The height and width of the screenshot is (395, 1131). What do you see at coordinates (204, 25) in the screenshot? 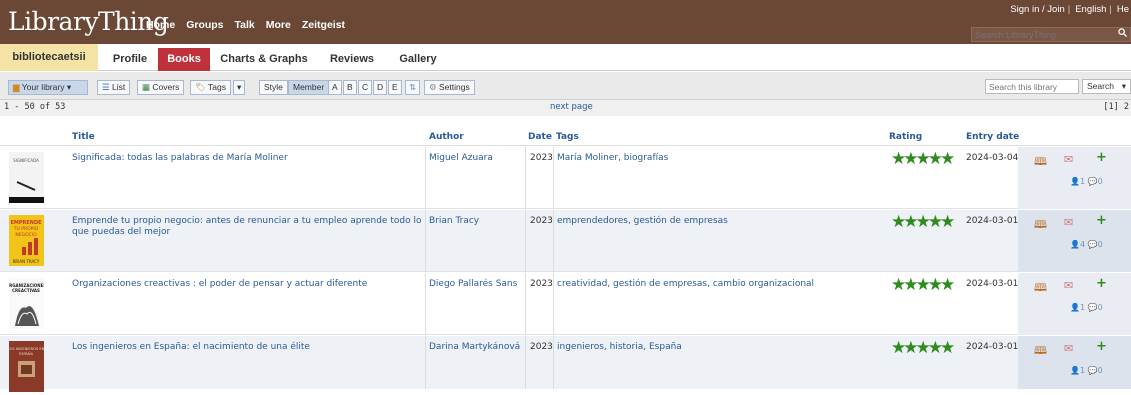
I see `nav-groups: Groups` at bounding box center [204, 25].